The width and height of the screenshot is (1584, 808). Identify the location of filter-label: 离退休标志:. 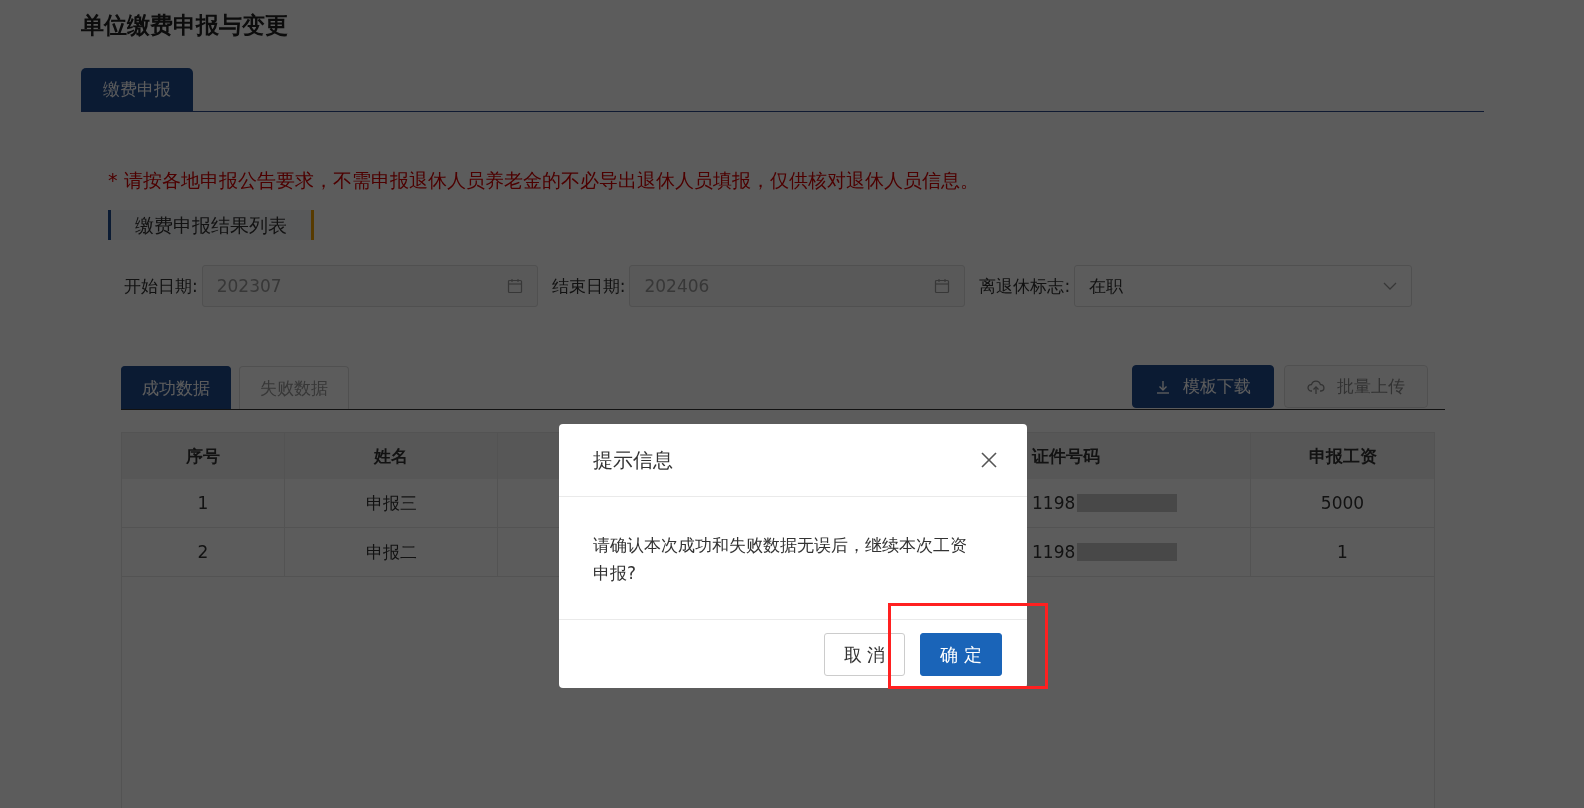
(1025, 286).